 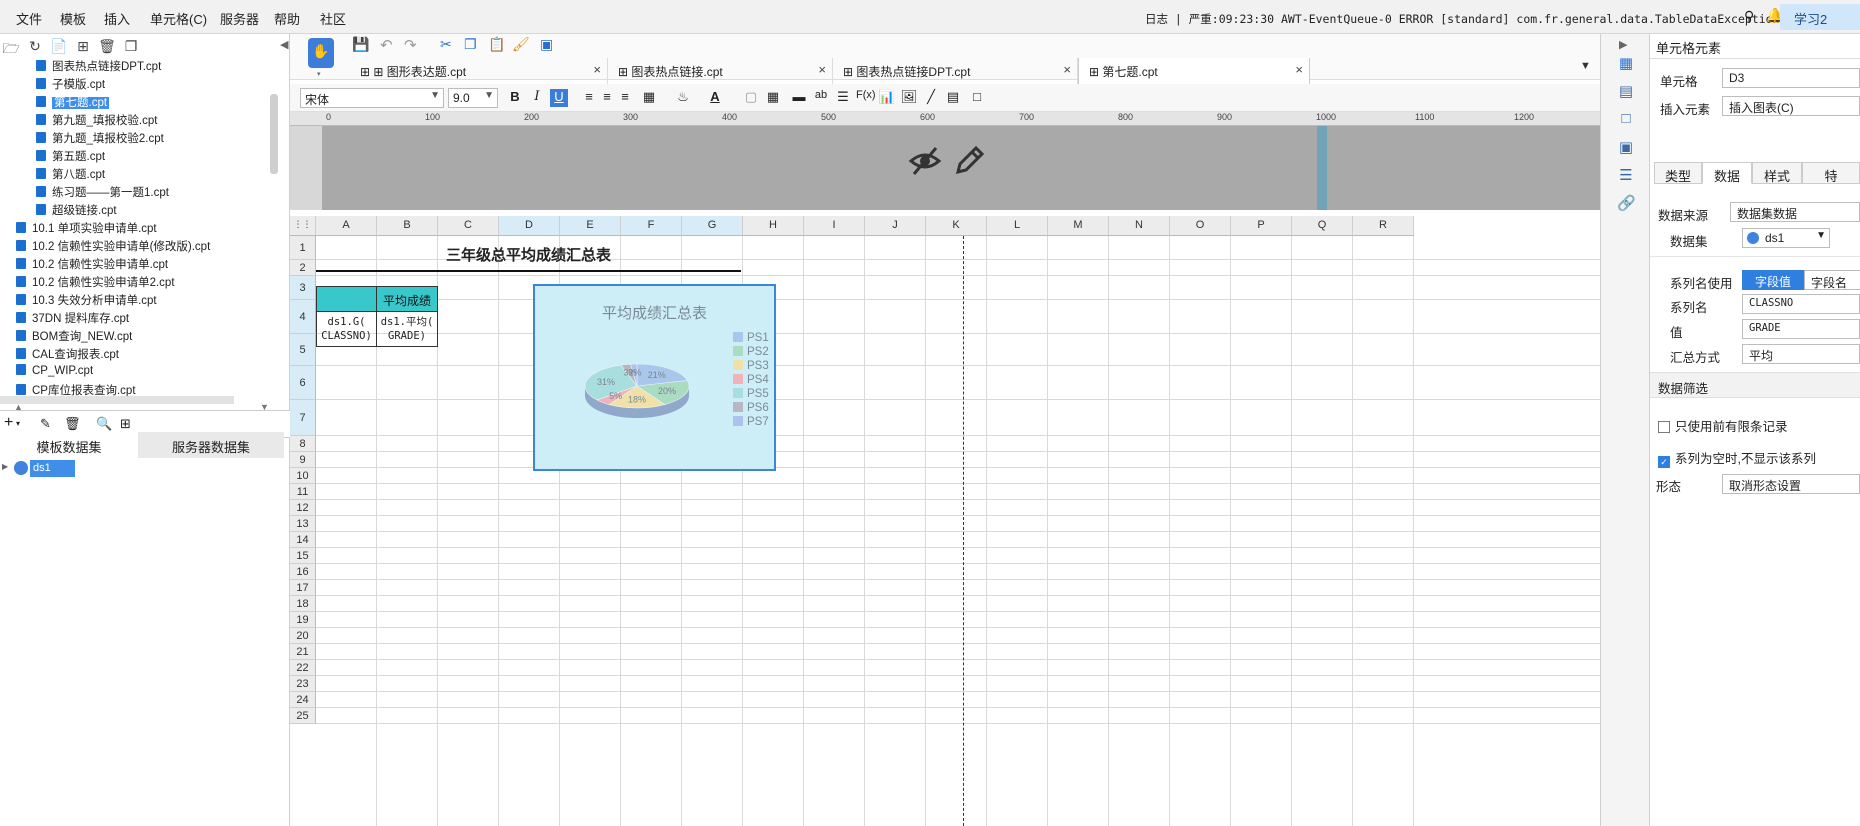 I want to click on row-header: 10, so click(x=303, y=476).